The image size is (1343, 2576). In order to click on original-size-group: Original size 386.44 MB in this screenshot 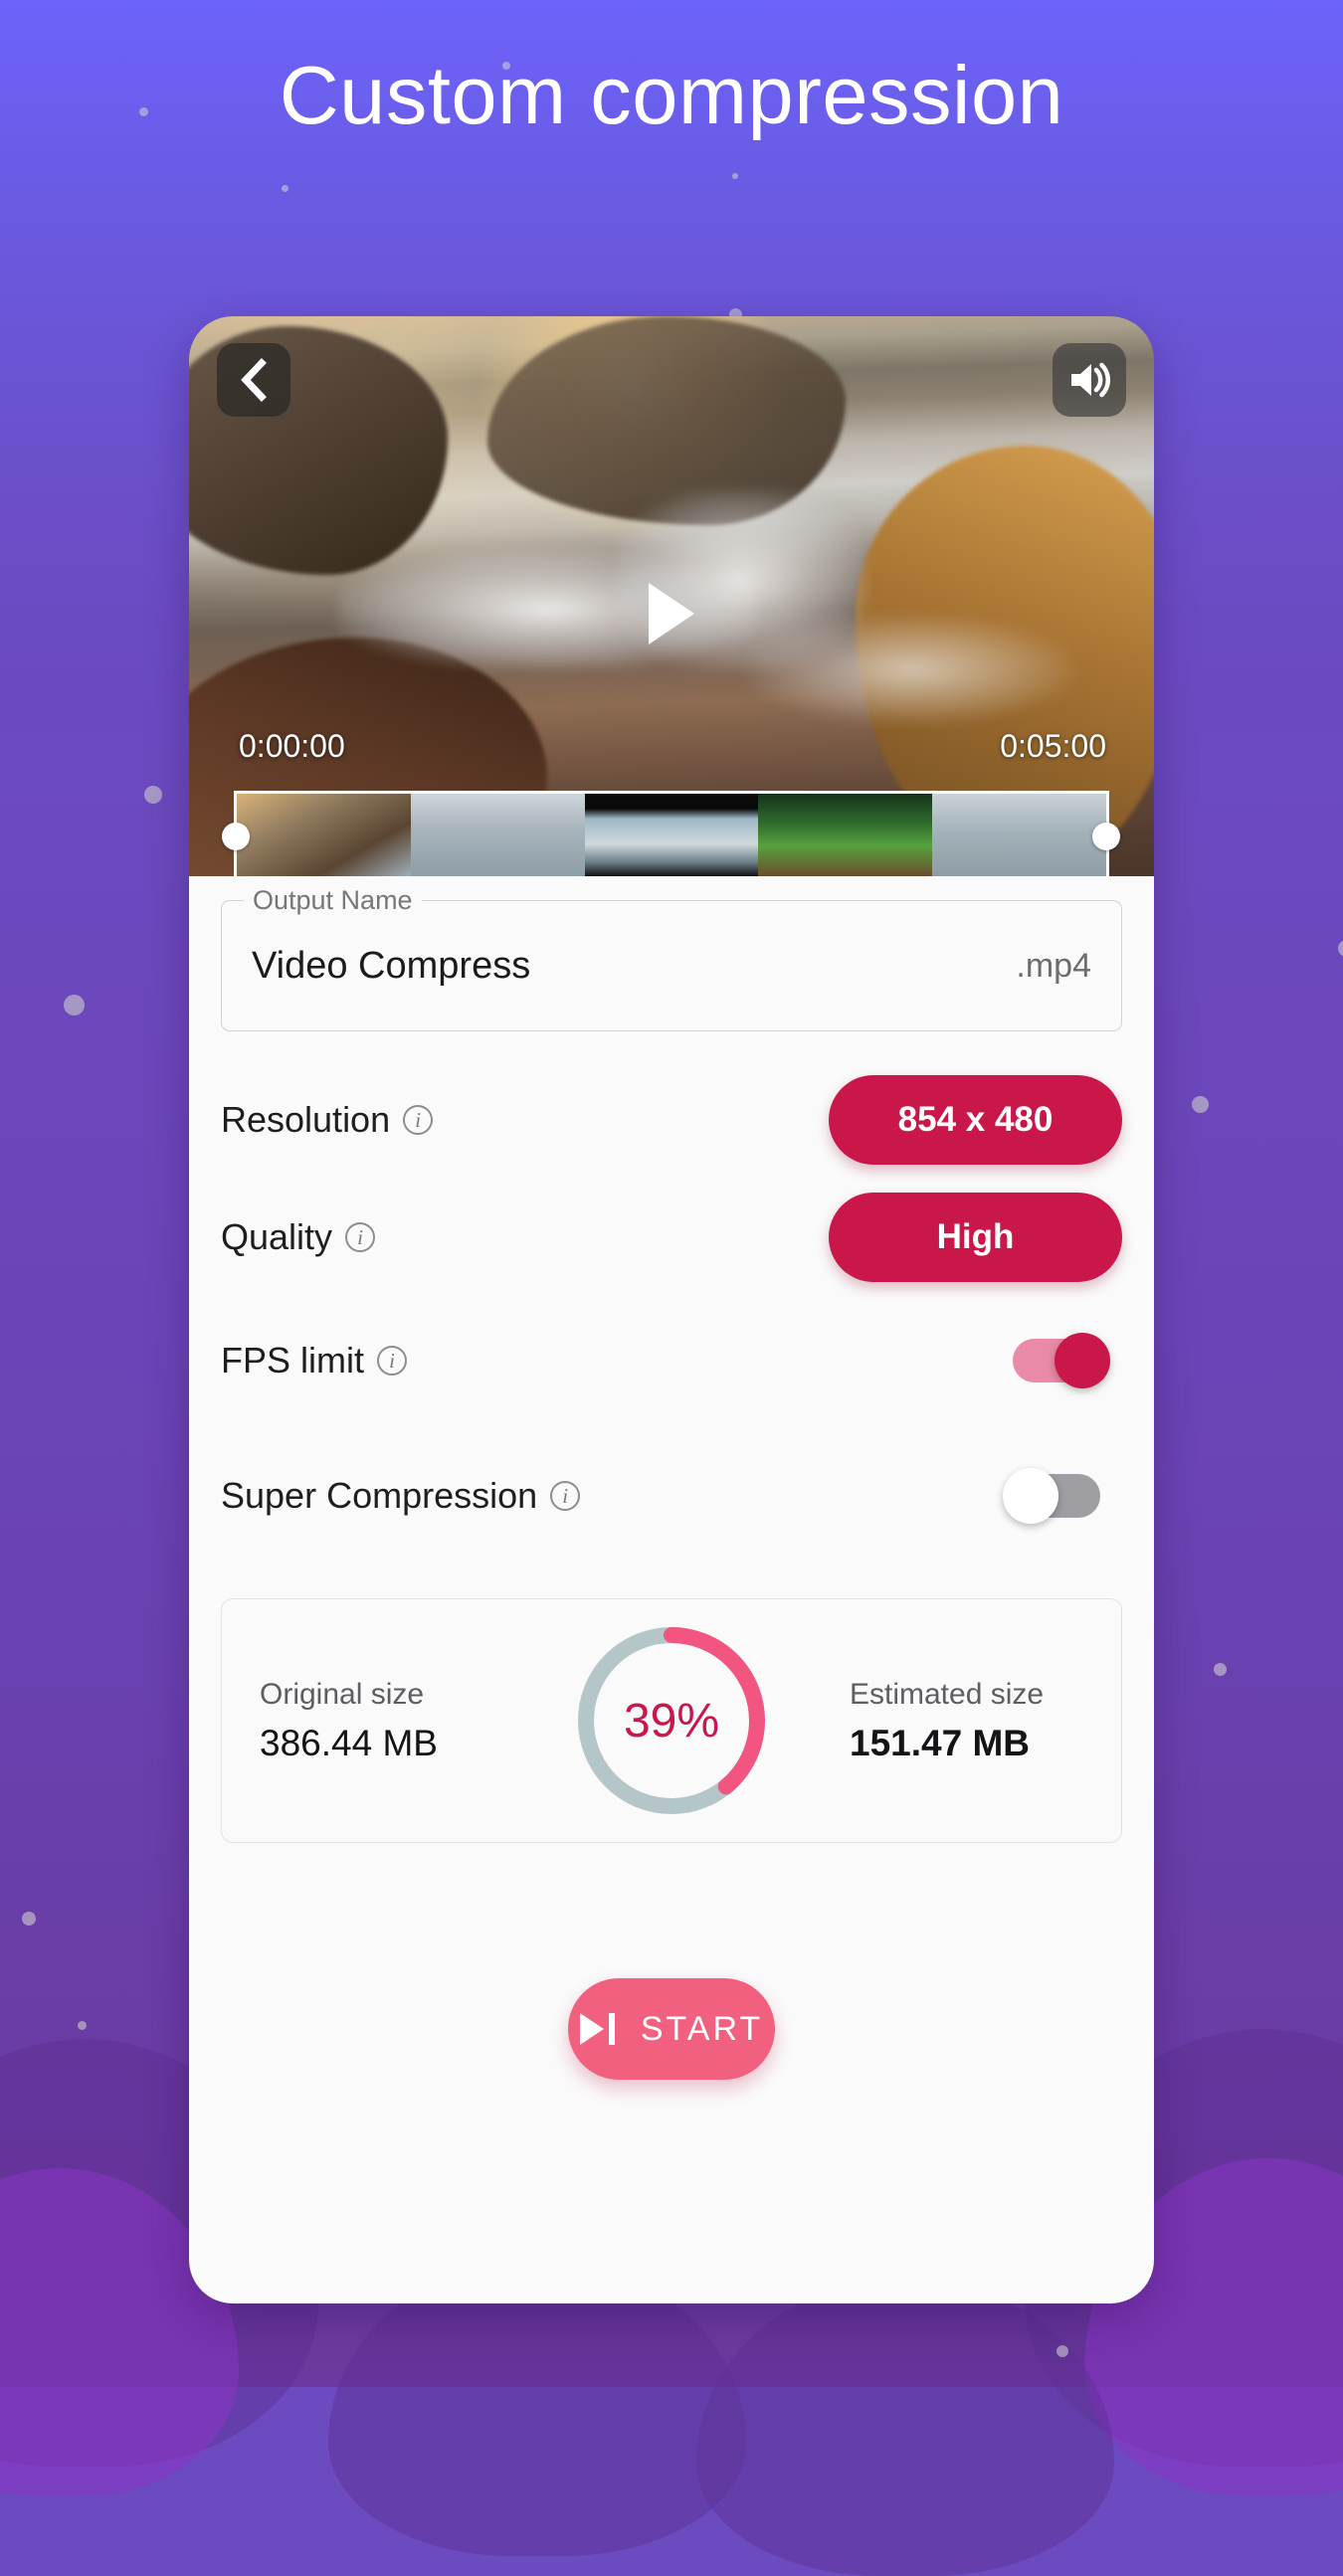, I will do `click(376, 1721)`.